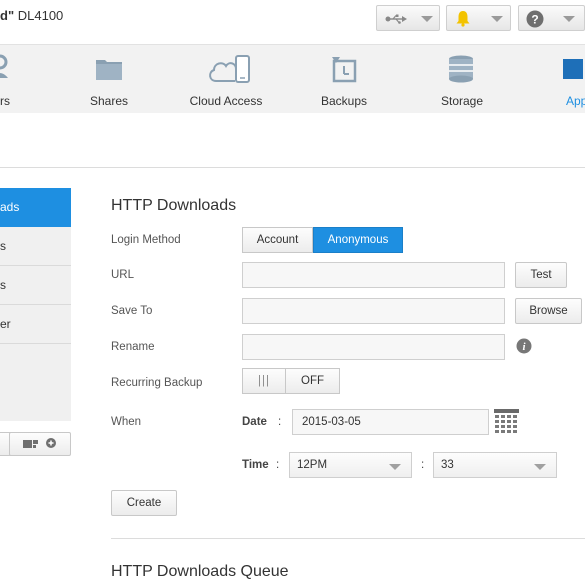  I want to click on nav-apps-label: App, so click(575, 101).